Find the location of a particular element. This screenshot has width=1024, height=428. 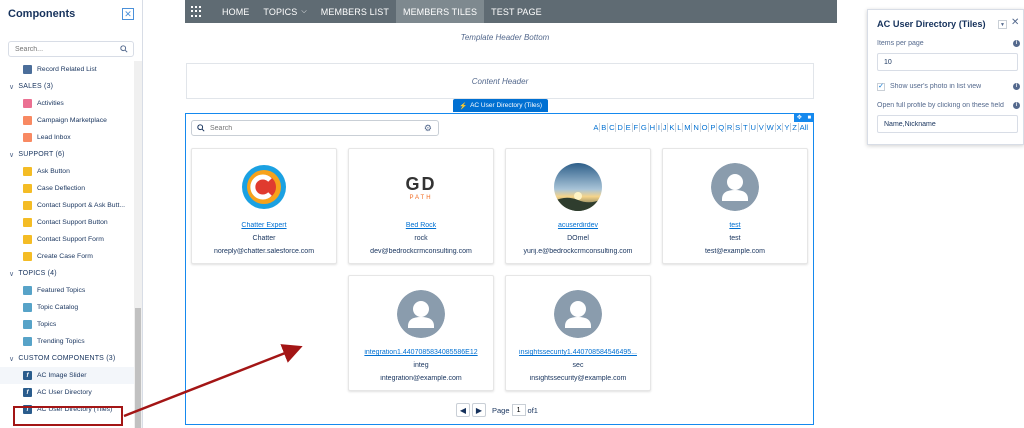

alphabet-letter-f: F is located at coordinates (635, 127).